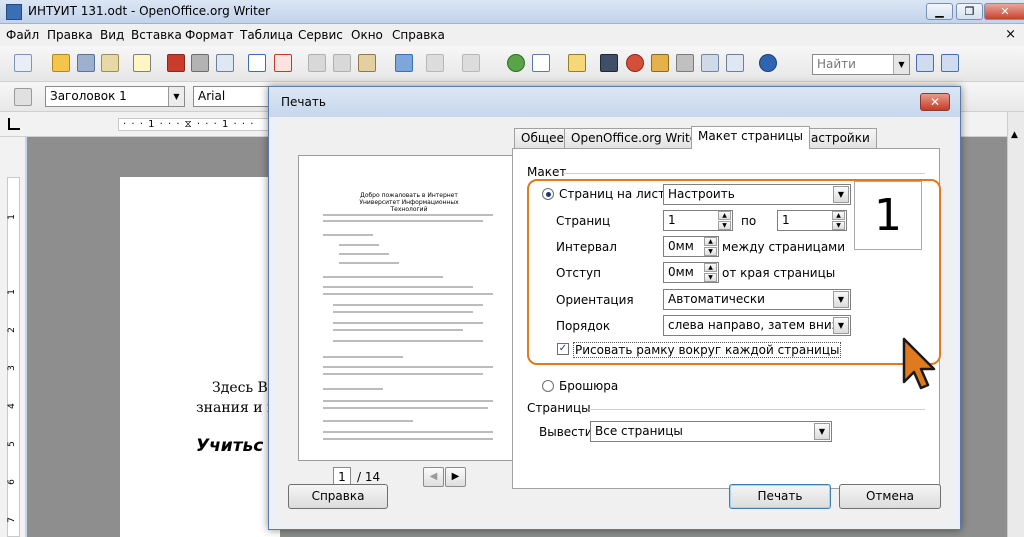 This screenshot has width=1024, height=537. Describe the element at coordinates (233, 96) in the screenshot. I see `font-name-select: Arial` at that location.